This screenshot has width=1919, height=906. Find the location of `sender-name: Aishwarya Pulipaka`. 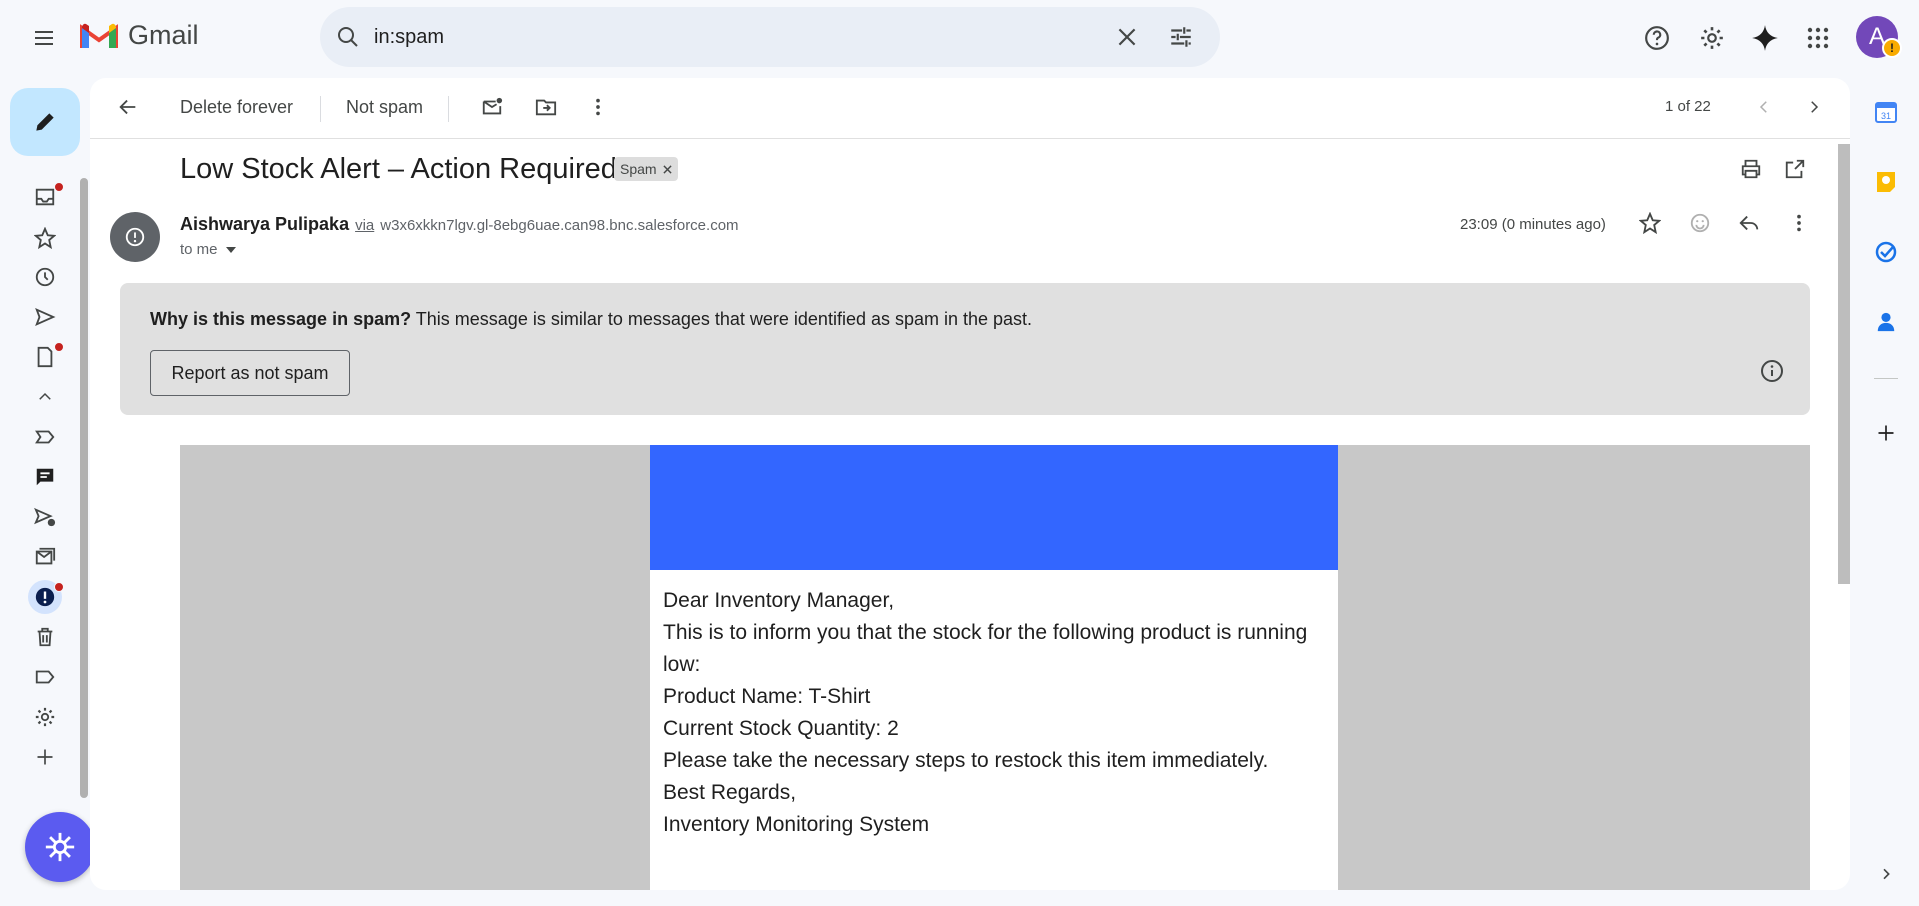

sender-name: Aishwarya Pulipaka is located at coordinates (264, 224).